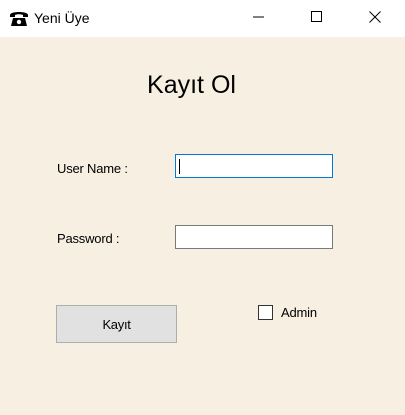  What do you see at coordinates (254, 237) in the screenshot?
I see `password-input` at bounding box center [254, 237].